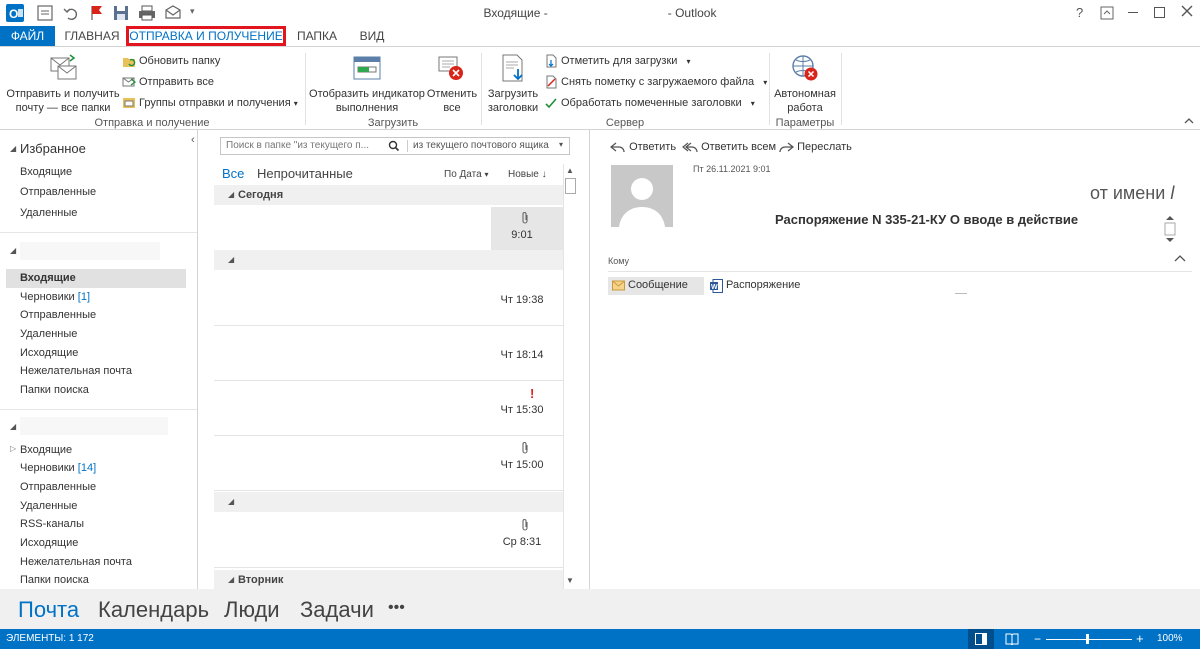  Describe the element at coordinates (625, 123) in the screenshot. I see `group-label-server: Сервер` at that location.